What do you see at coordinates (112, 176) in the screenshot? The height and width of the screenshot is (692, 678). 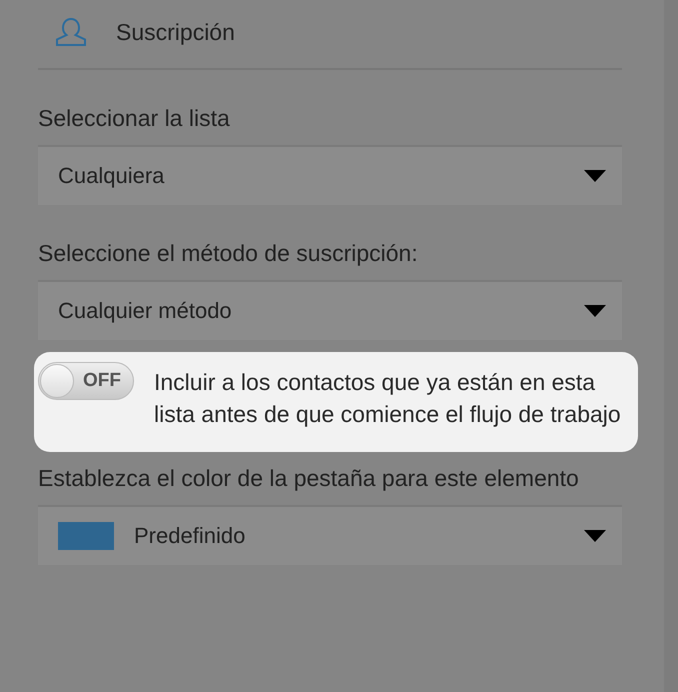 I see `dropdown-value: Cualquiera` at bounding box center [112, 176].